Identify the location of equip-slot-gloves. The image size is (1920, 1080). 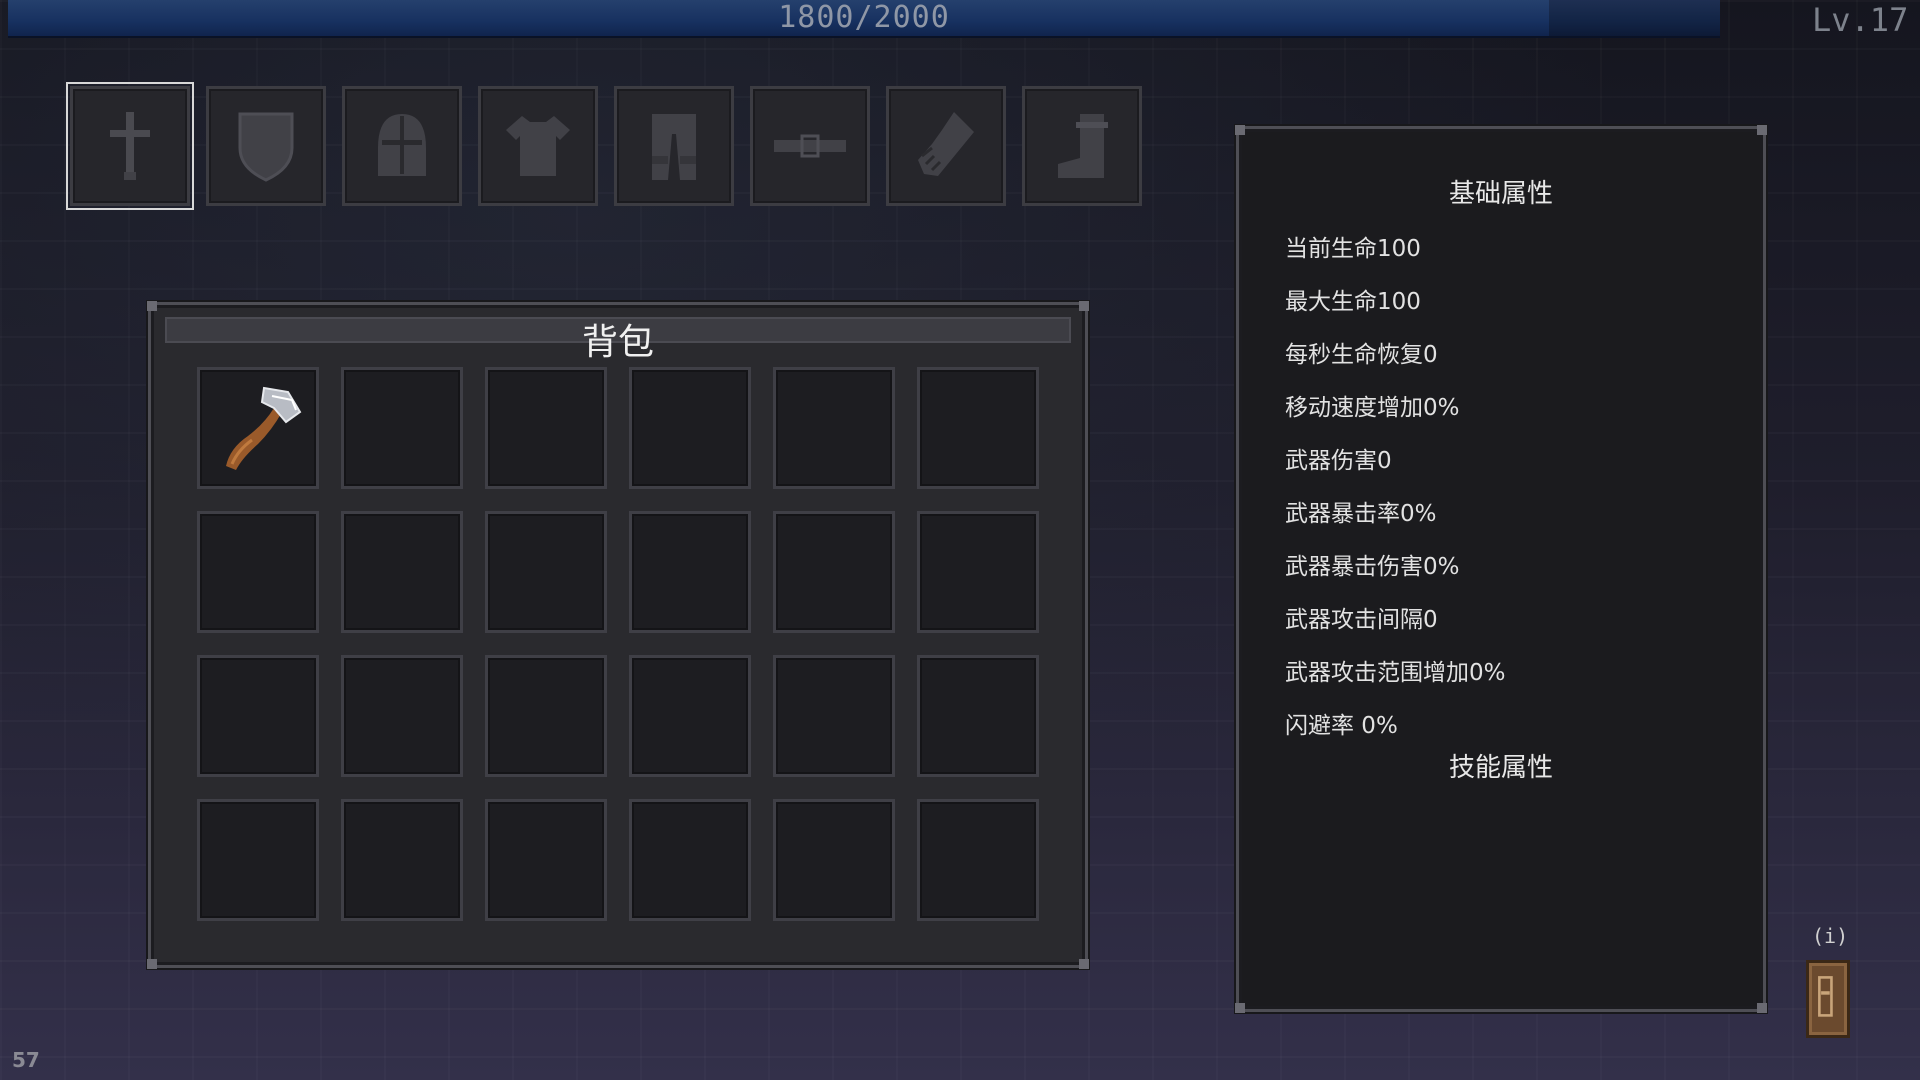
(946, 146).